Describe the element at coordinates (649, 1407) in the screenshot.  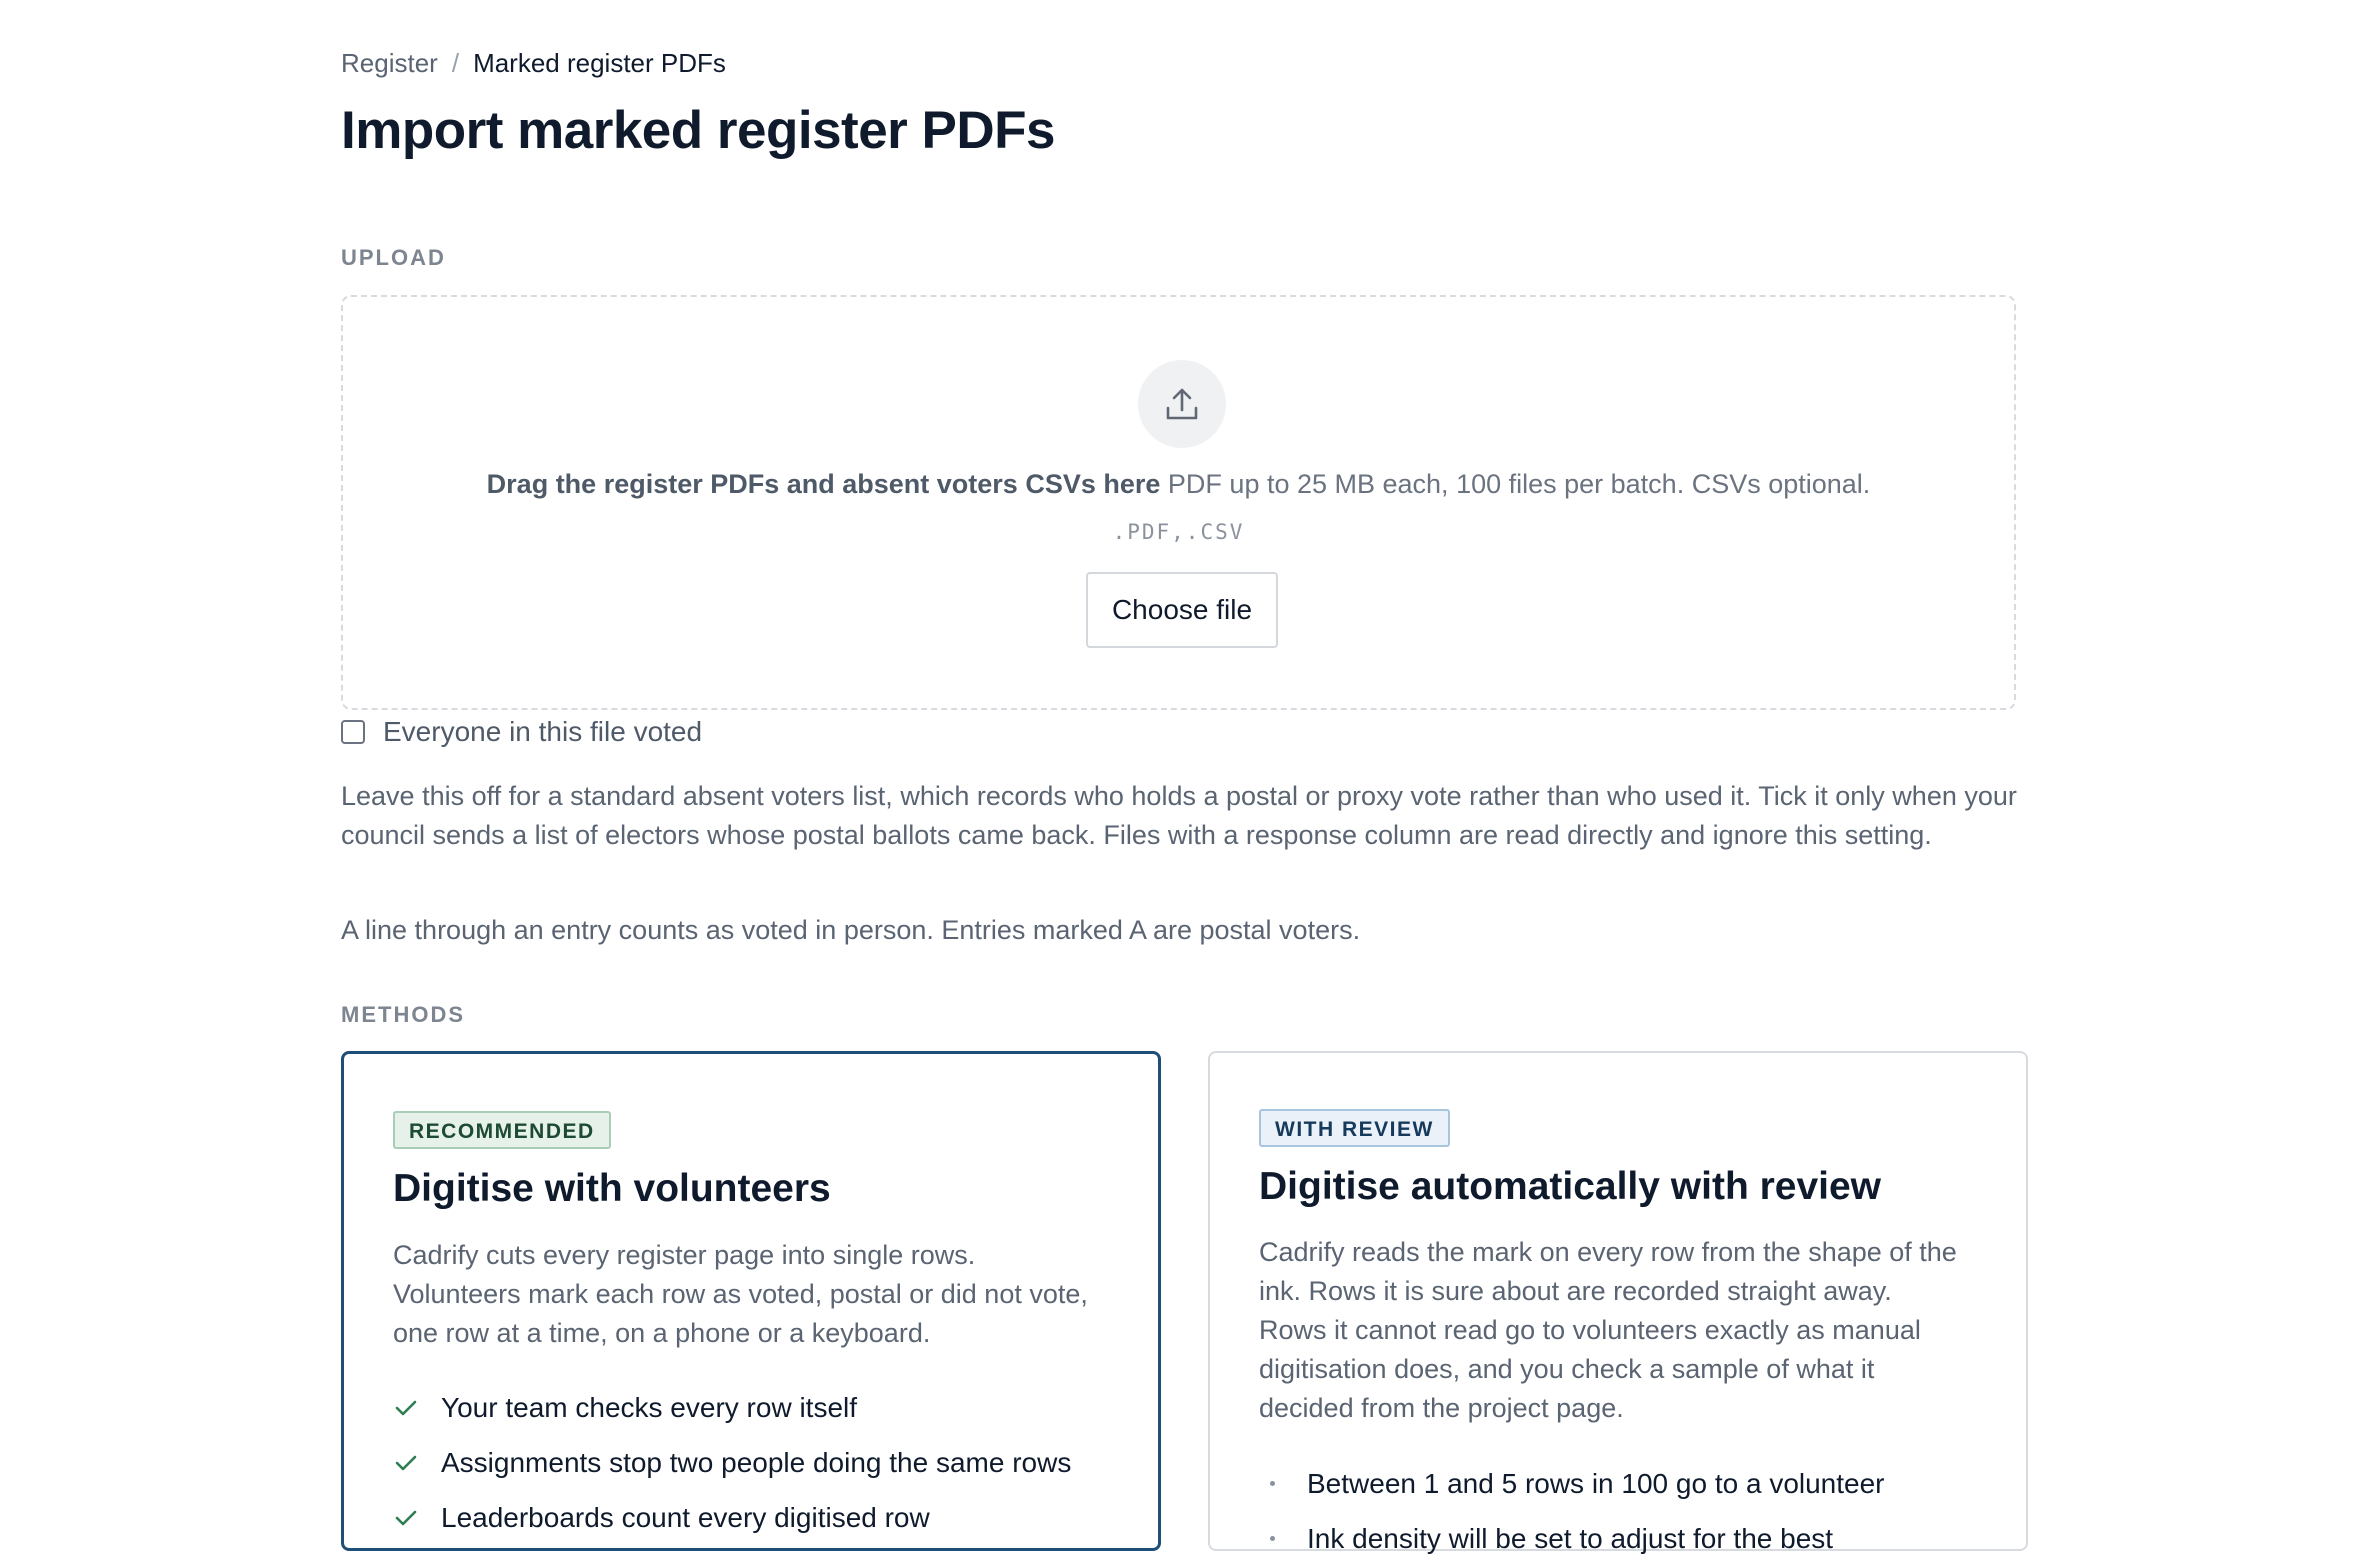
I see `feature-text: Your team checks every row itself` at that location.